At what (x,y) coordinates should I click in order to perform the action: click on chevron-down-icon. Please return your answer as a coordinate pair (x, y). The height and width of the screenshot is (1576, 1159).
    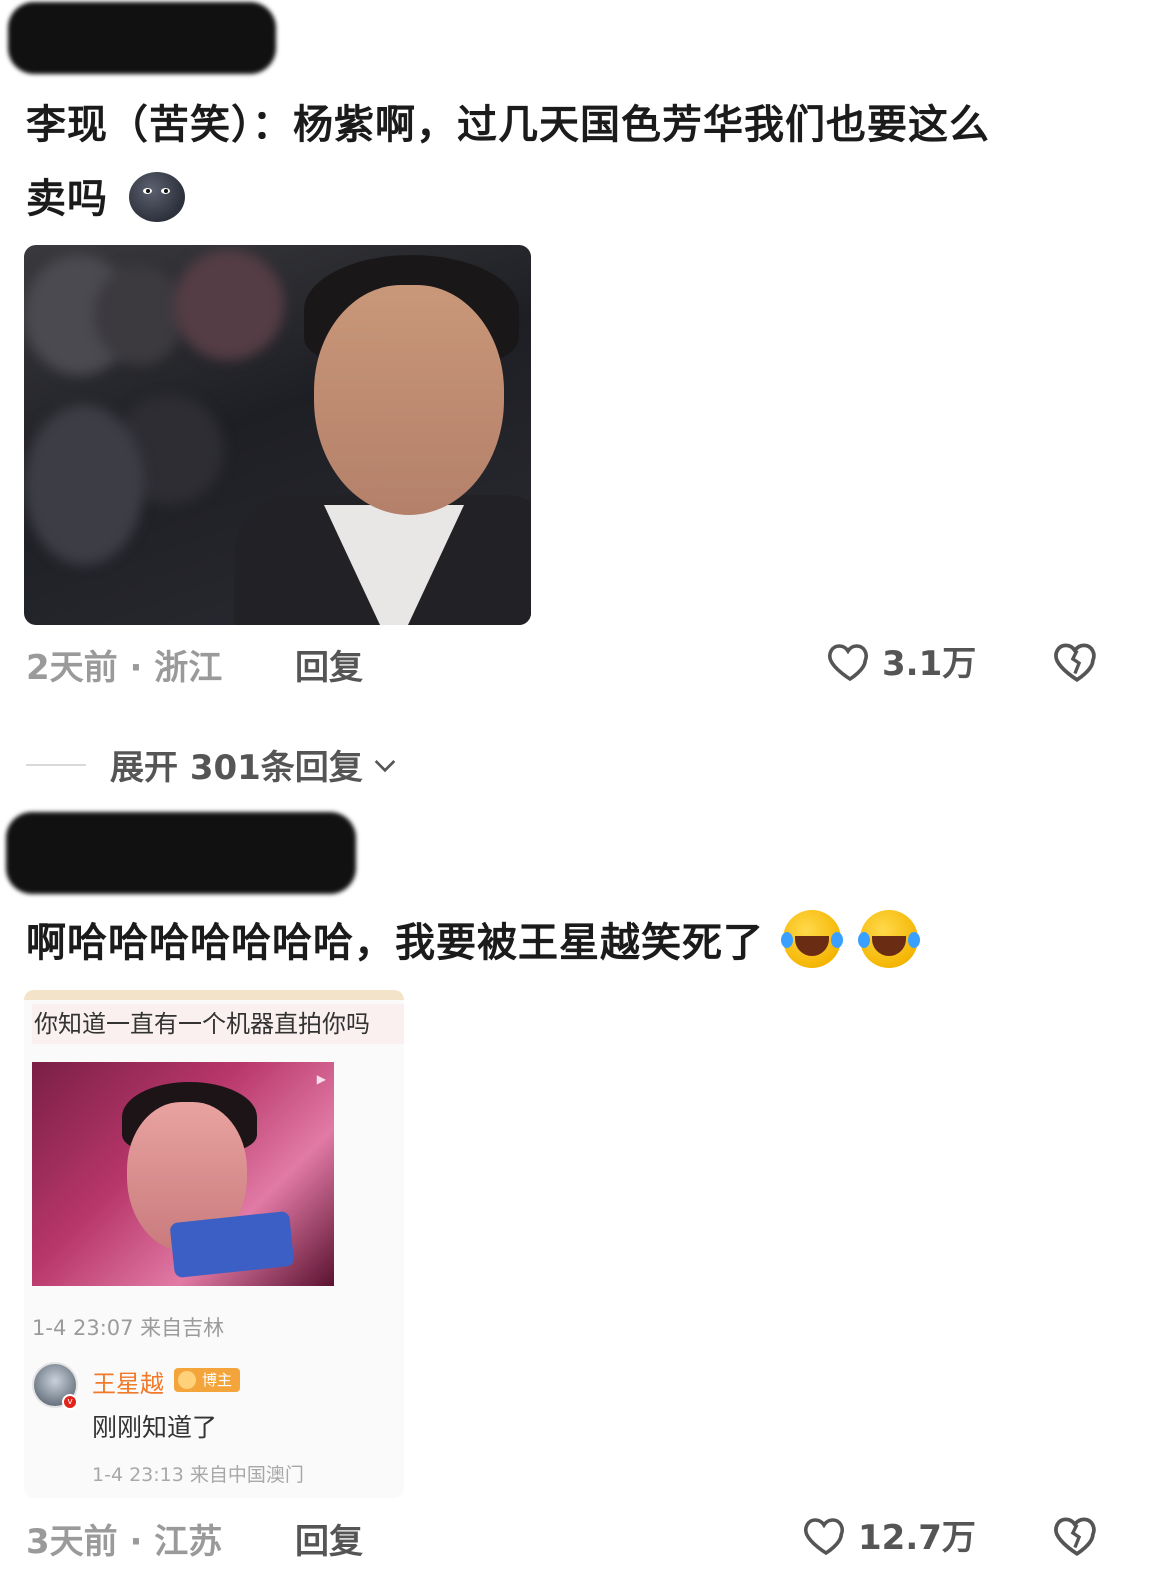
    Looking at the image, I should click on (385, 765).